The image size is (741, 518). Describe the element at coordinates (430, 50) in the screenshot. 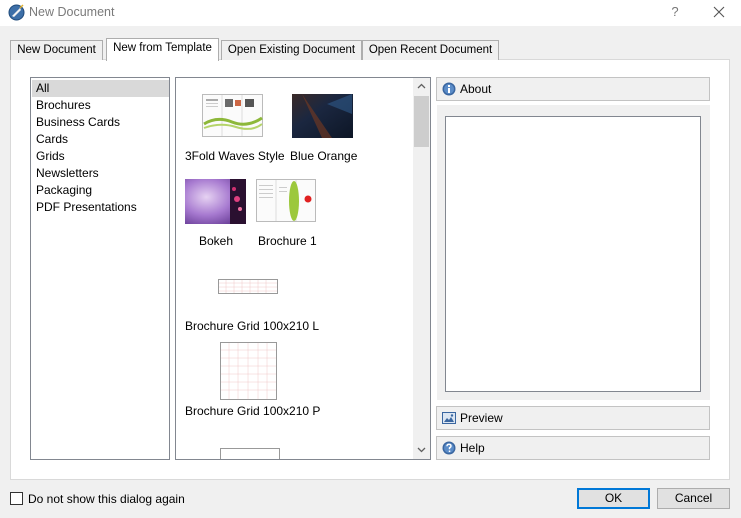

I see `tab-open-recent-document: Open Recent Document` at that location.